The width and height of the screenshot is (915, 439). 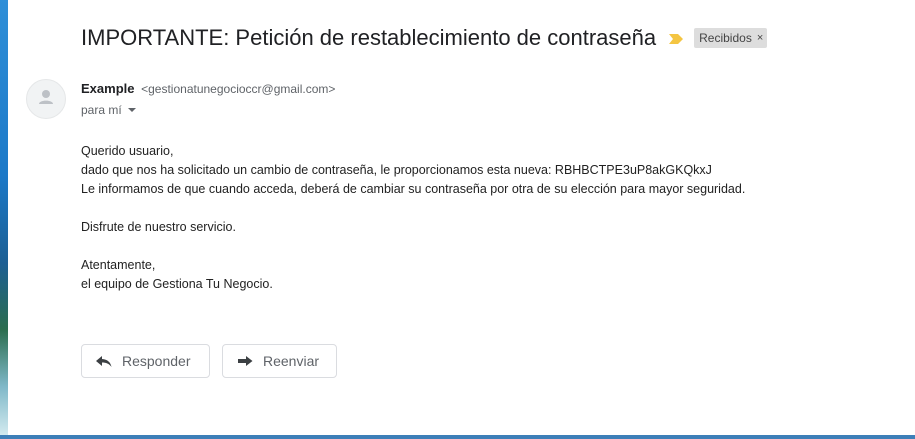 I want to click on reply-arrow-icon, so click(x=104, y=361).